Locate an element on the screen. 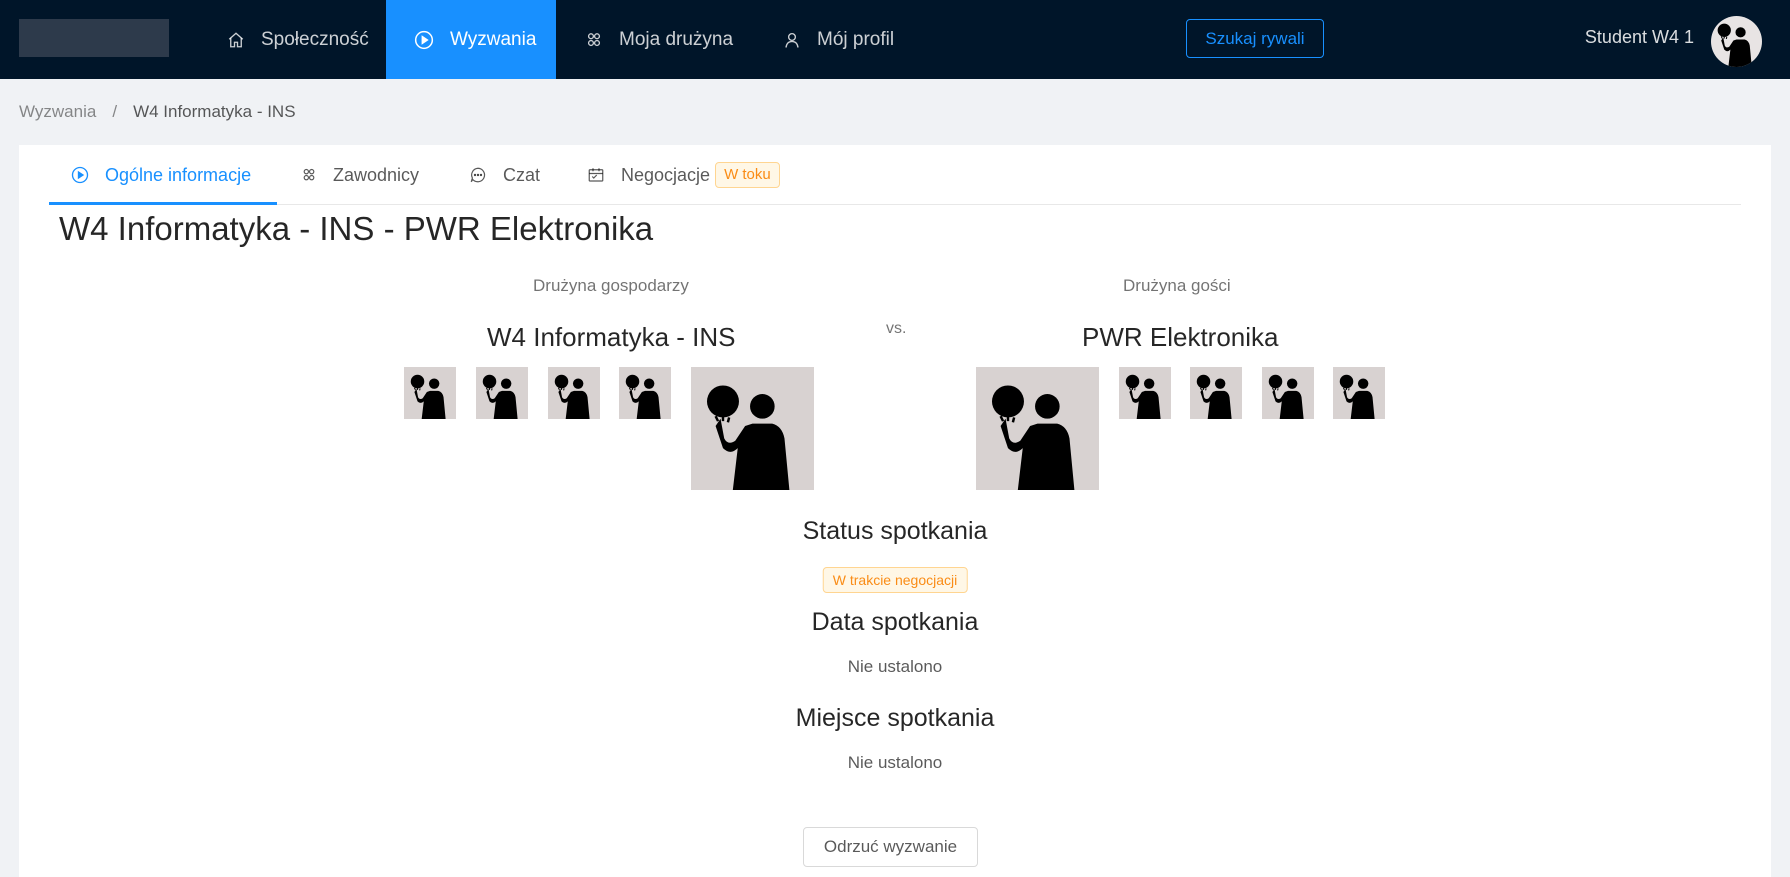  nav-item-label: Społeczność is located at coordinates (315, 39).